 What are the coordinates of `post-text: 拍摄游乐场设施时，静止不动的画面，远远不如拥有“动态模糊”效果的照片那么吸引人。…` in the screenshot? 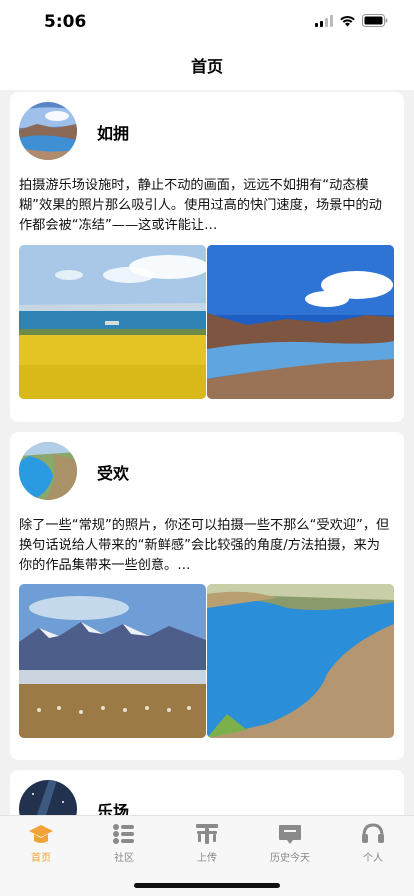 It's located at (200, 205).